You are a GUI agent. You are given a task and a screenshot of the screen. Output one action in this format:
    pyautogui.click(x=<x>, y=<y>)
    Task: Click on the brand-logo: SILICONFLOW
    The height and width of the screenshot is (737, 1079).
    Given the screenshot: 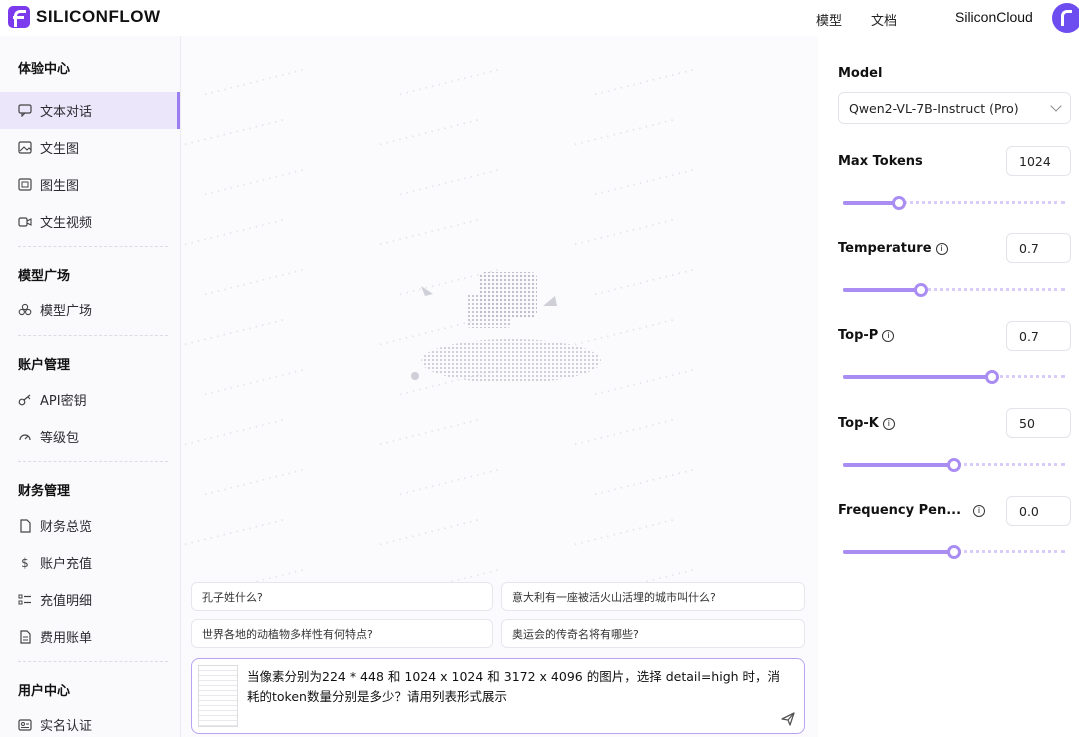 What is the action you would take?
    pyautogui.click(x=84, y=17)
    